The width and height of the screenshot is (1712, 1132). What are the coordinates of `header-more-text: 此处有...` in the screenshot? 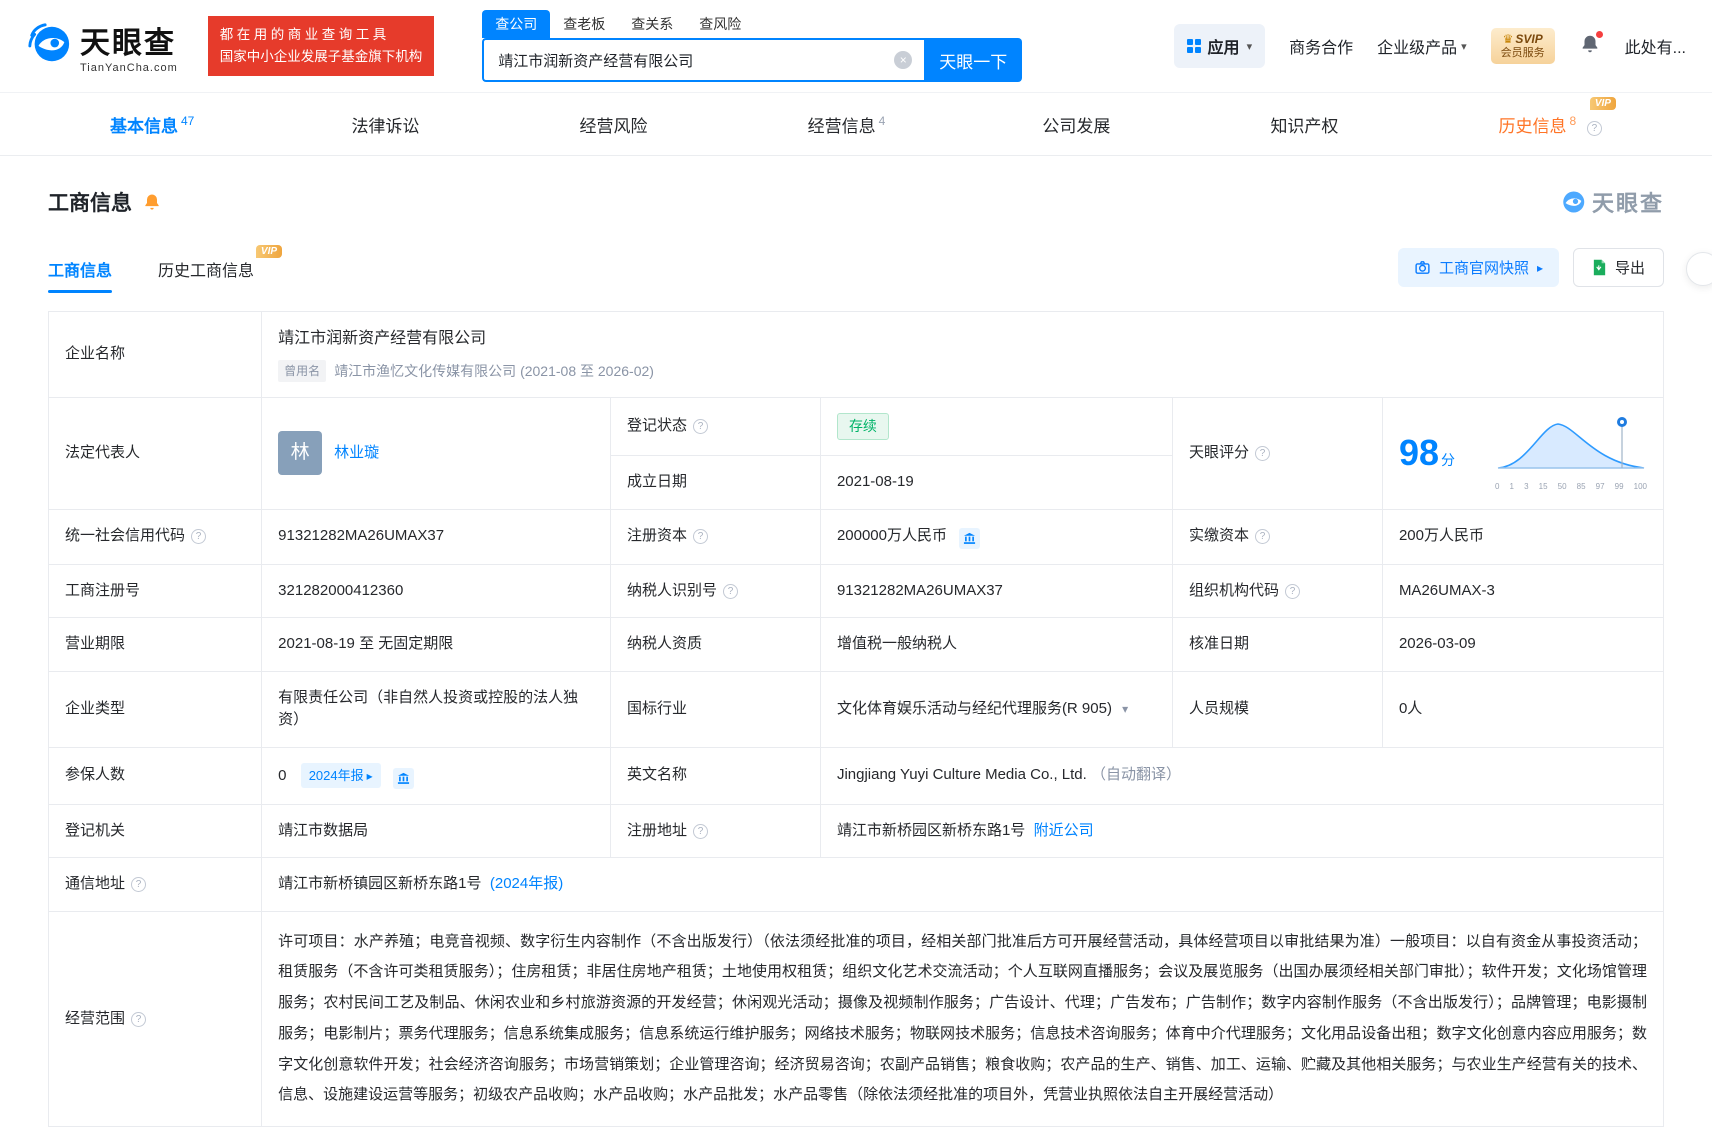 It's located at (1655, 46).